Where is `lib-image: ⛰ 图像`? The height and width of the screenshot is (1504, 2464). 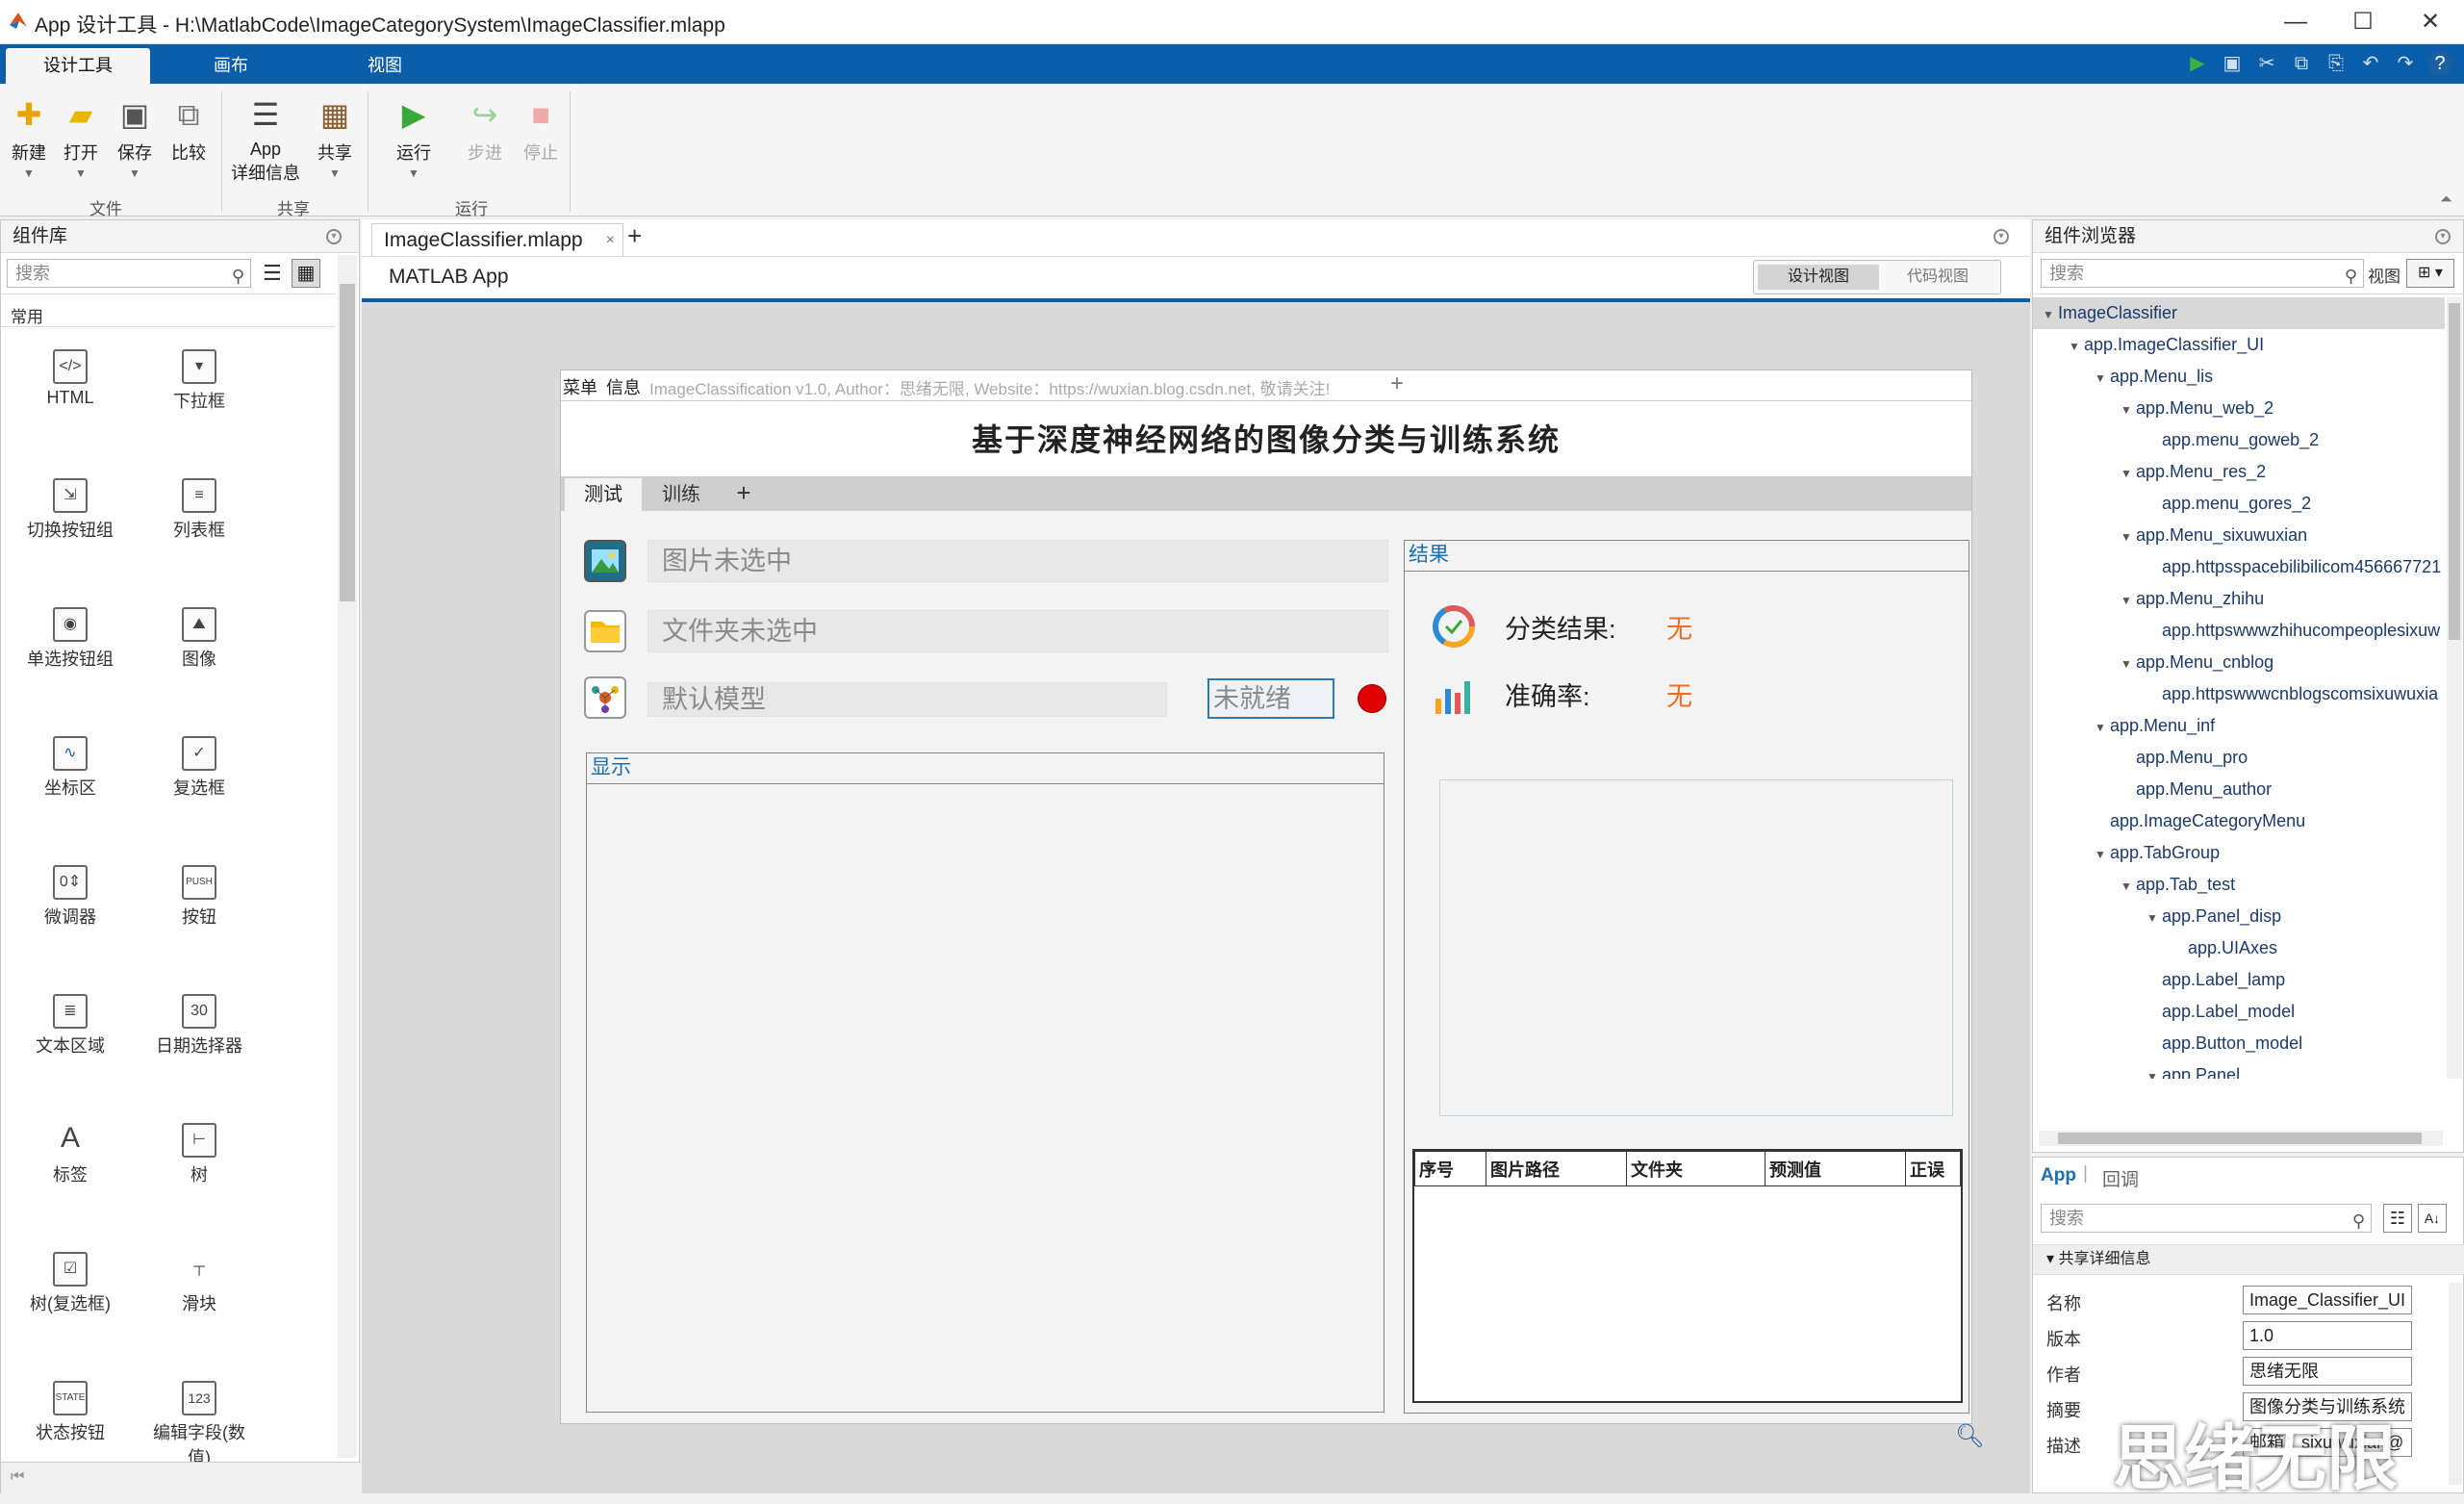 lib-image: ⛰ 图像 is located at coordinates (199, 639).